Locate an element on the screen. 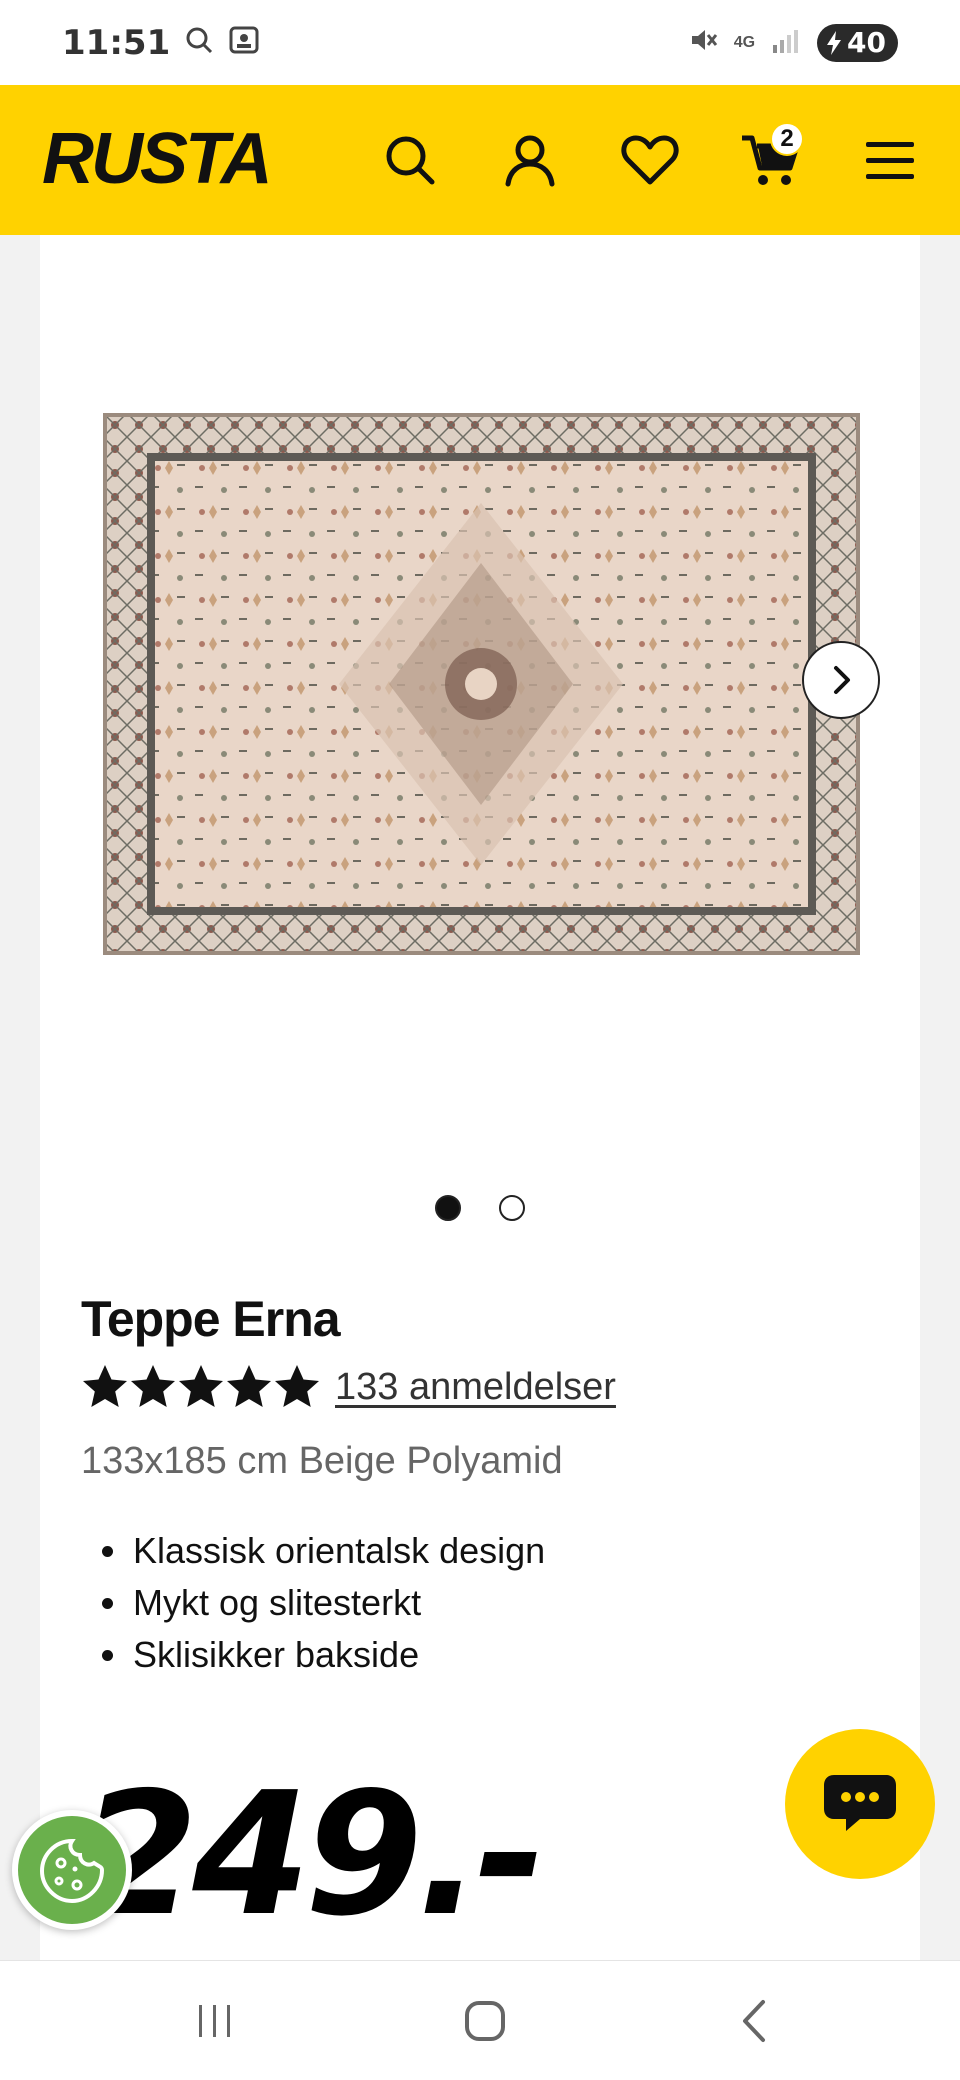 The image size is (960, 2080). mute-icon is located at coordinates (703, 42).